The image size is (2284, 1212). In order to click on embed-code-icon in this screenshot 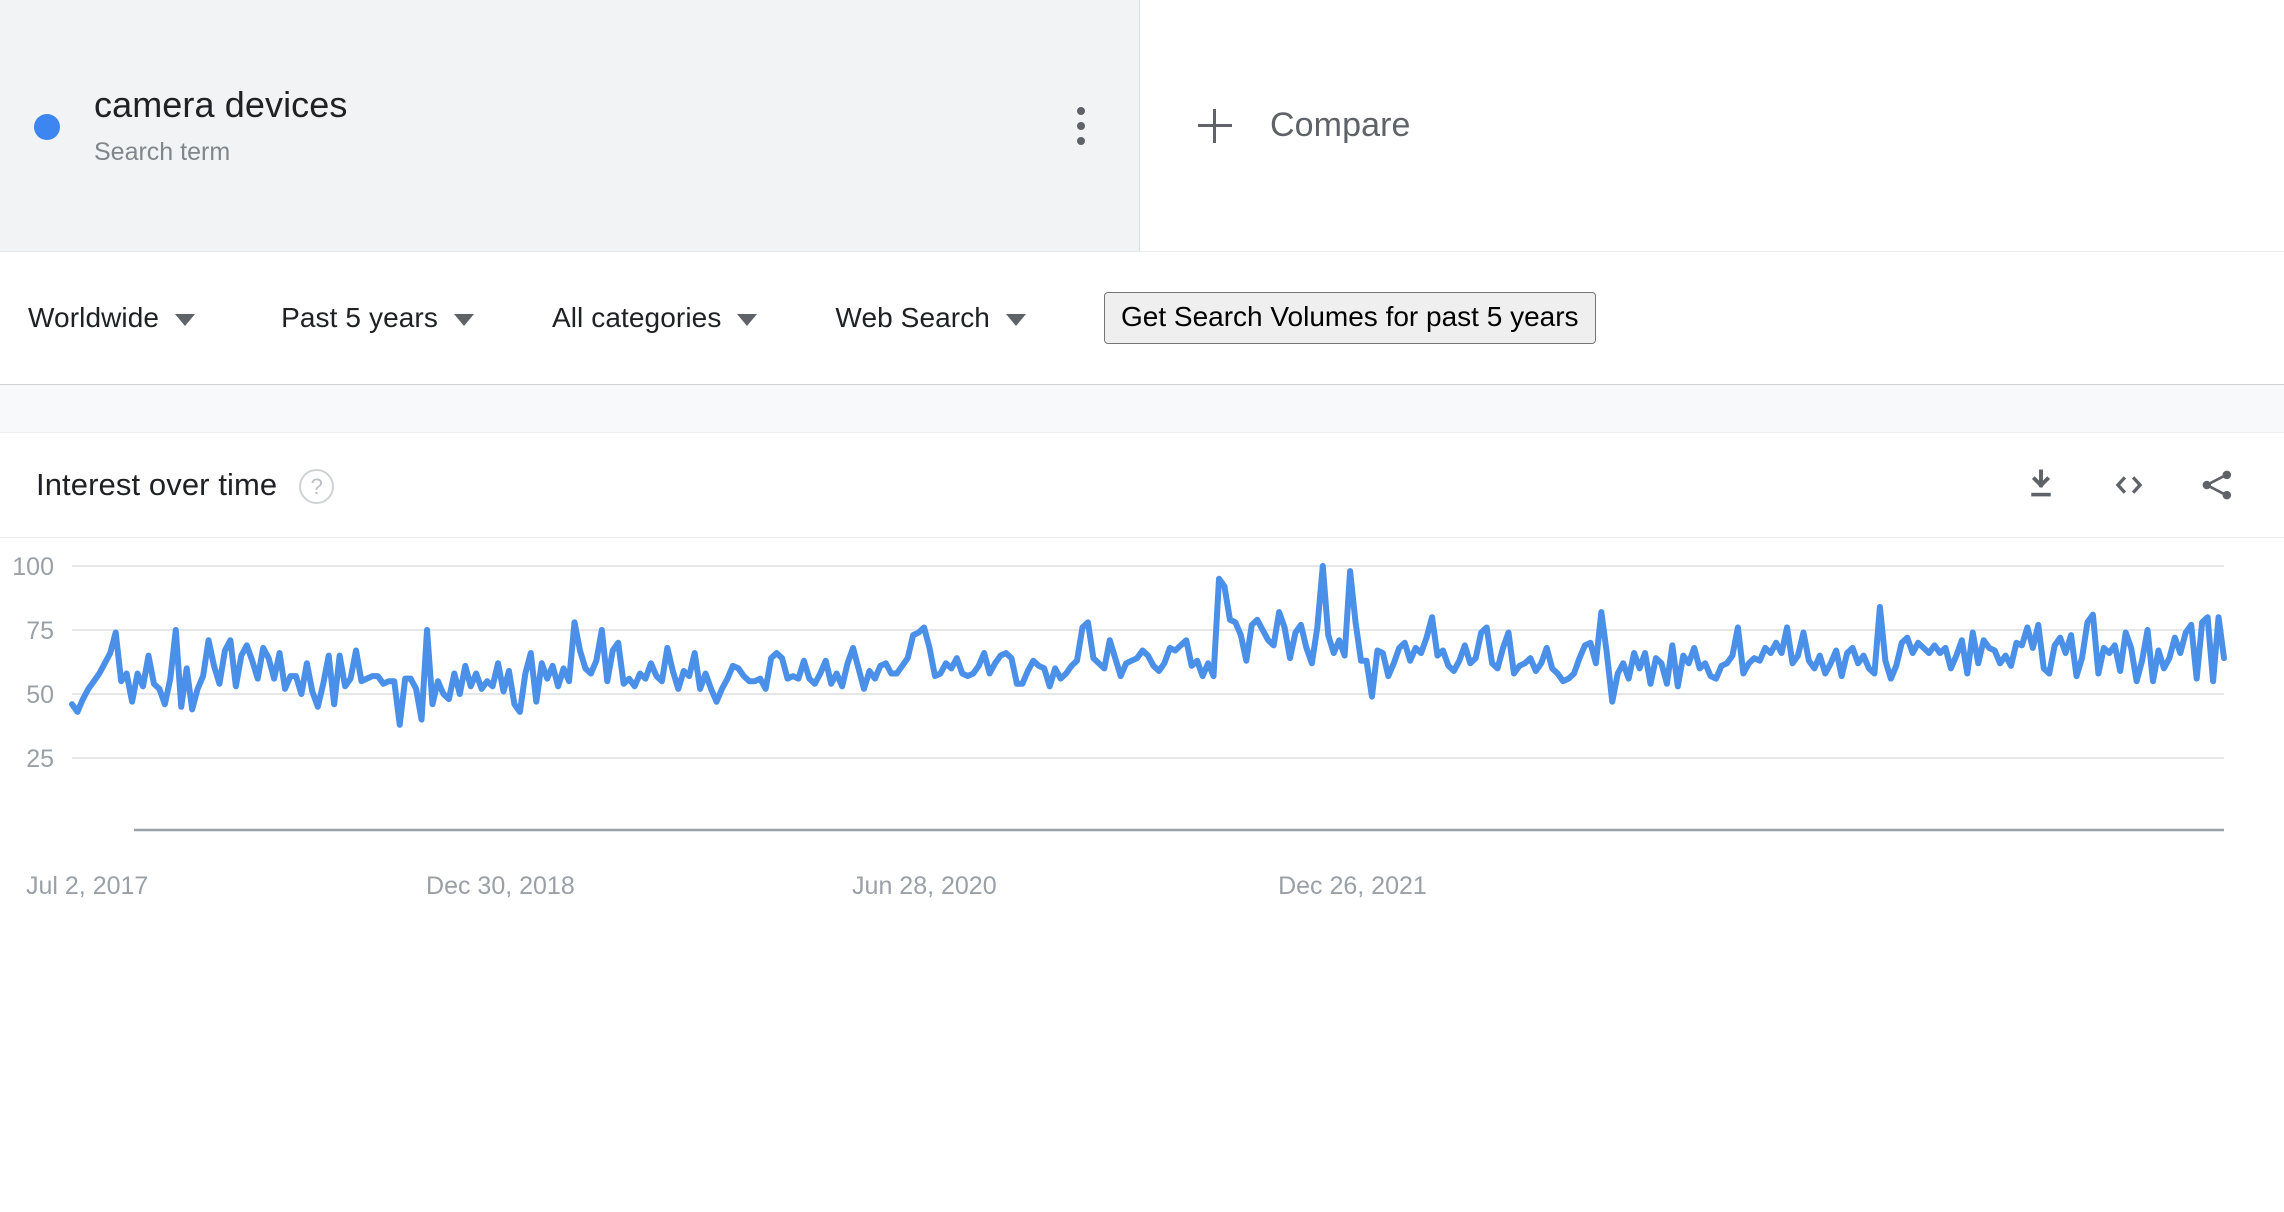, I will do `click(2129, 485)`.